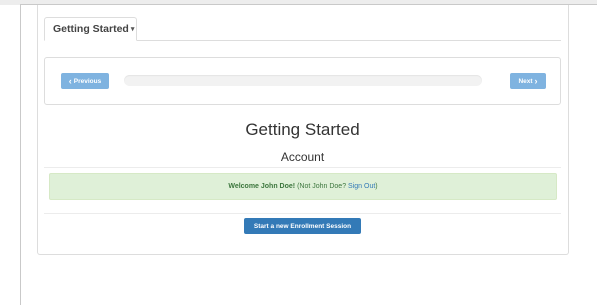 The width and height of the screenshot is (597, 305). Describe the element at coordinates (70, 80) in the screenshot. I see `chevron-left-icon: ‹` at that location.